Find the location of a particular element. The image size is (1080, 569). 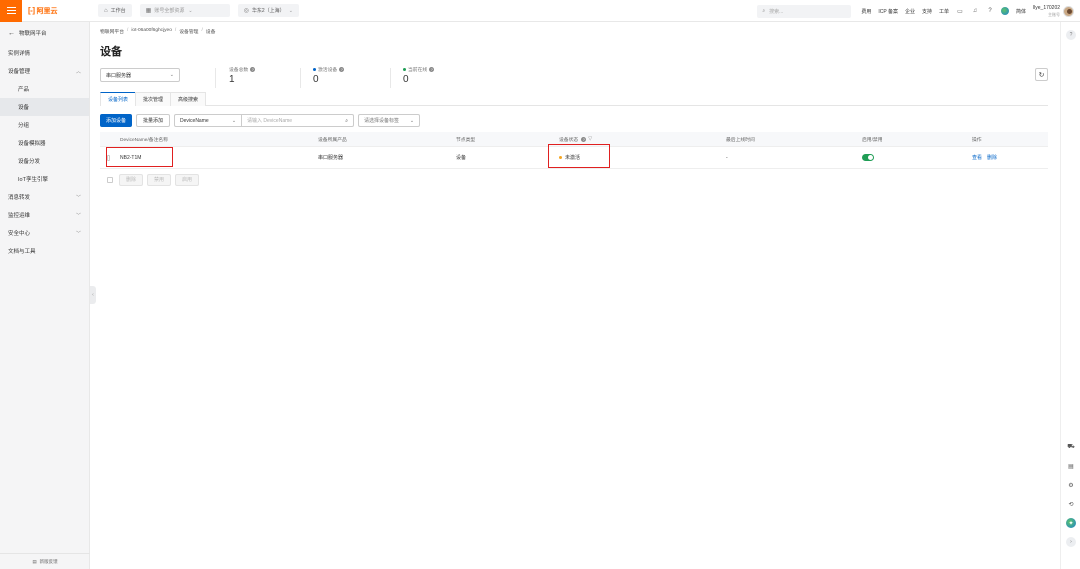

document-icon: ▤ is located at coordinates (1071, 466).